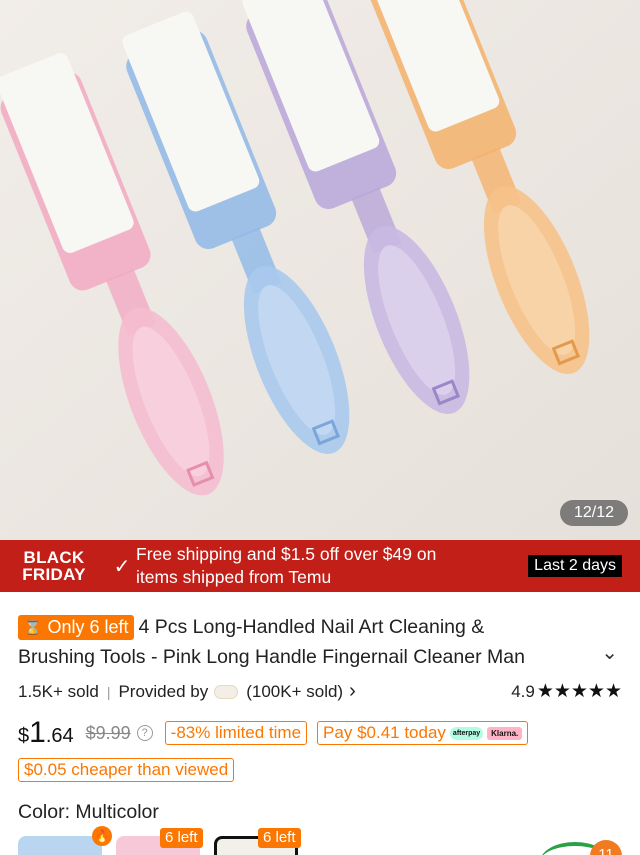 This screenshot has height=855, width=640. What do you see at coordinates (234, 577) in the screenshot?
I see `promo-text-line2: items shipped from Temu` at bounding box center [234, 577].